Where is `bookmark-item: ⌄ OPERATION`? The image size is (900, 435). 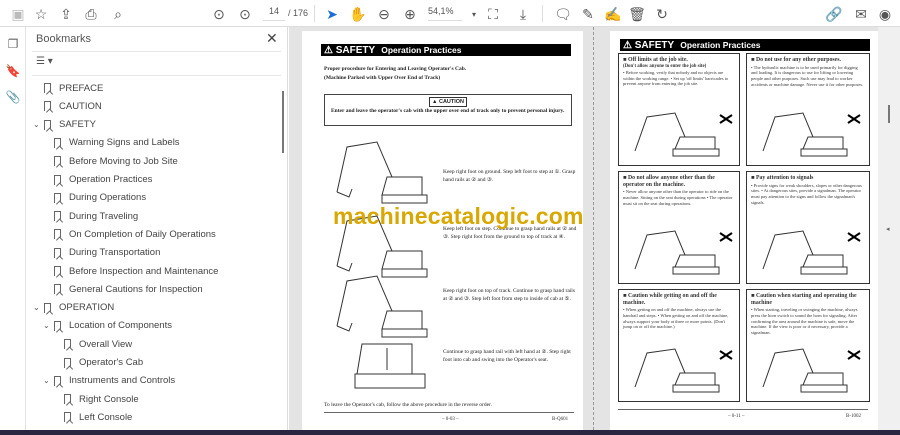
bookmark-item: ⌄ OPERATION is located at coordinates (73, 308).